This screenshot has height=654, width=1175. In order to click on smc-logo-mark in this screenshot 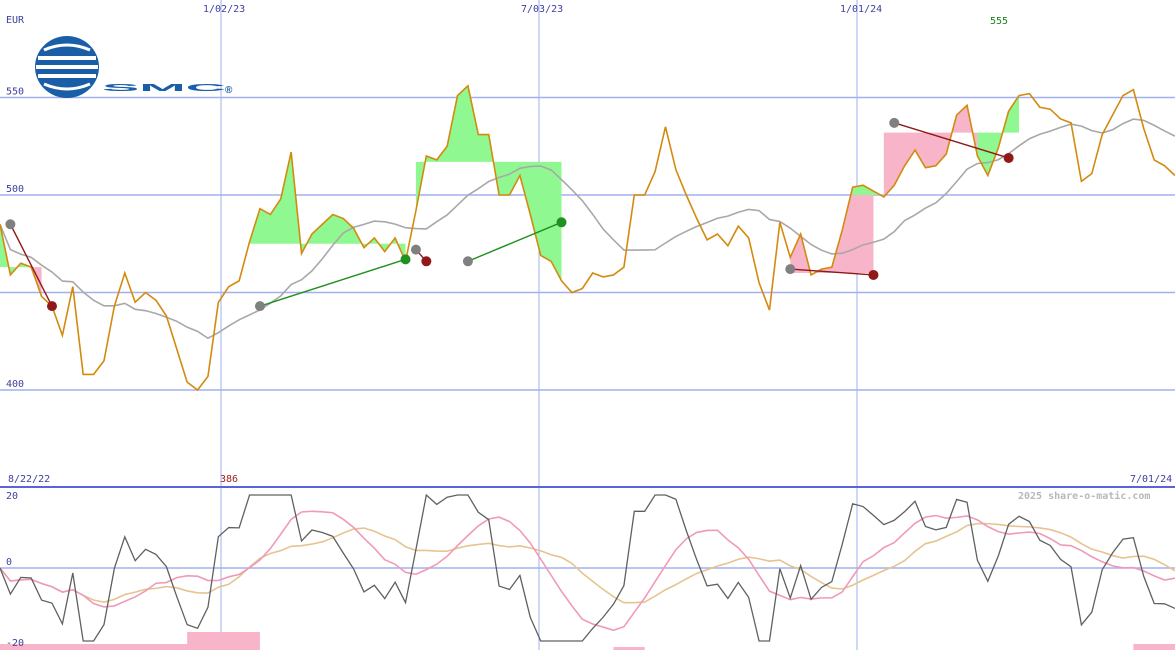, I will do `click(67, 67)`.